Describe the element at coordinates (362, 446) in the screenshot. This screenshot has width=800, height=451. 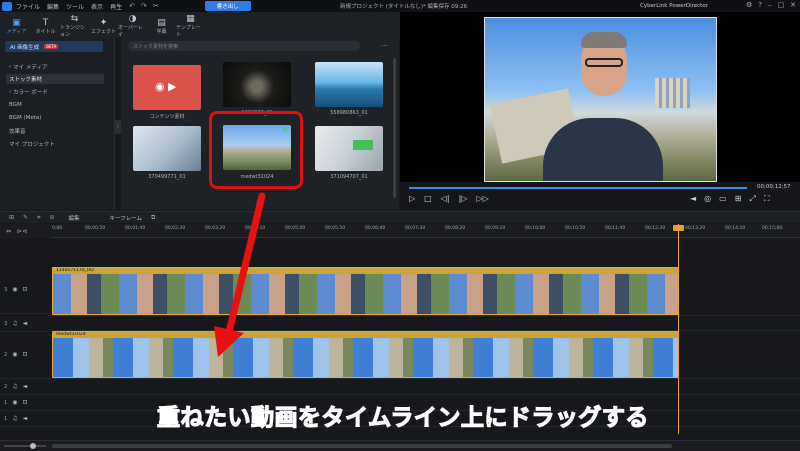
I see `timeline-scrollbar` at that location.